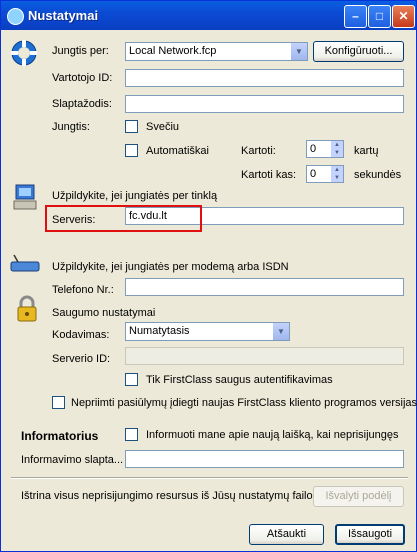 The height and width of the screenshot is (552, 417). What do you see at coordinates (355, 16) in the screenshot?
I see `minimize-button: –` at bounding box center [355, 16].